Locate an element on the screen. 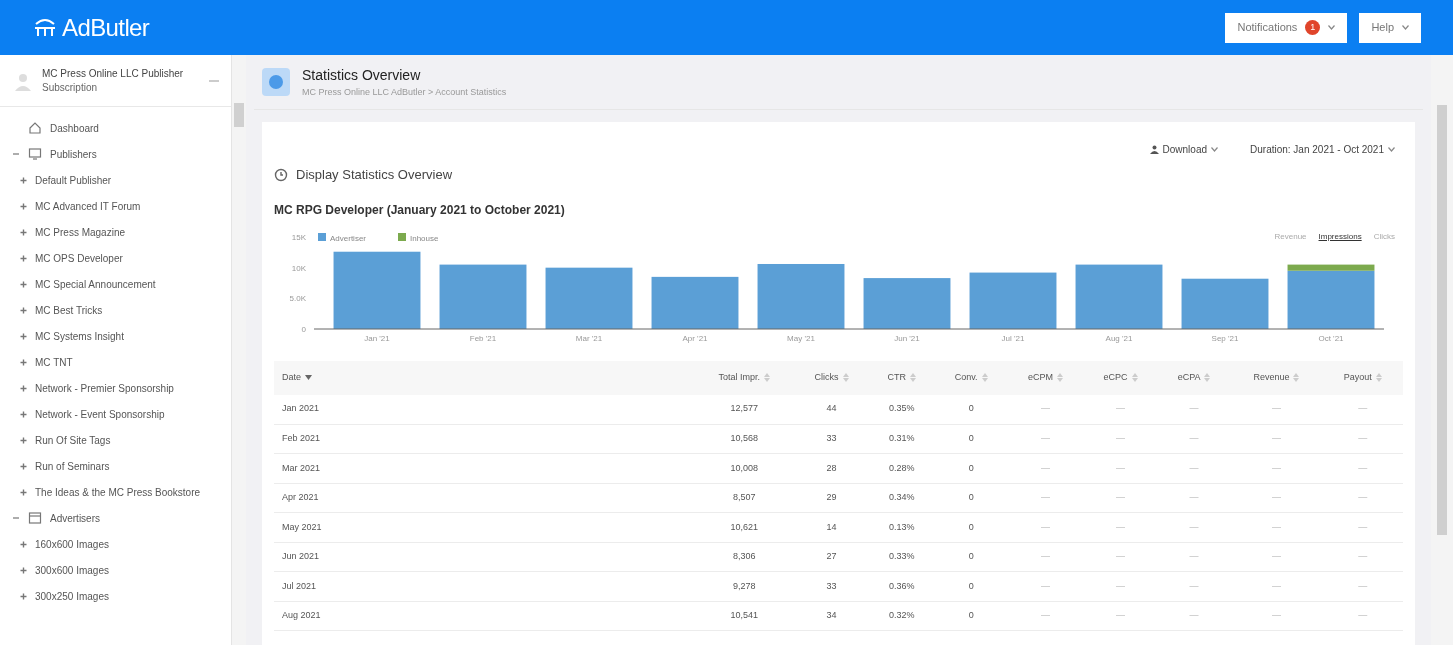 This screenshot has width=1453, height=645. table-cell: 8,507 is located at coordinates (744, 497).